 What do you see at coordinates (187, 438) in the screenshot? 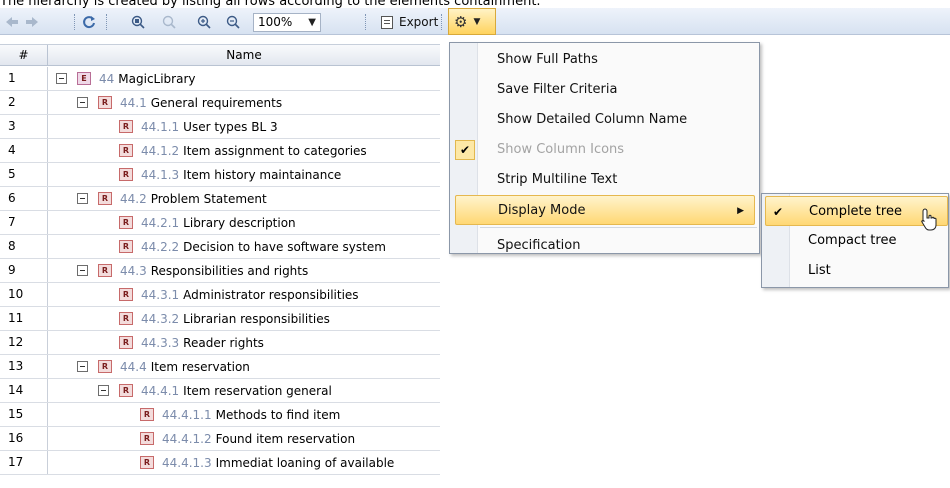
I see `requirement-number: 44.4.1.2` at bounding box center [187, 438].